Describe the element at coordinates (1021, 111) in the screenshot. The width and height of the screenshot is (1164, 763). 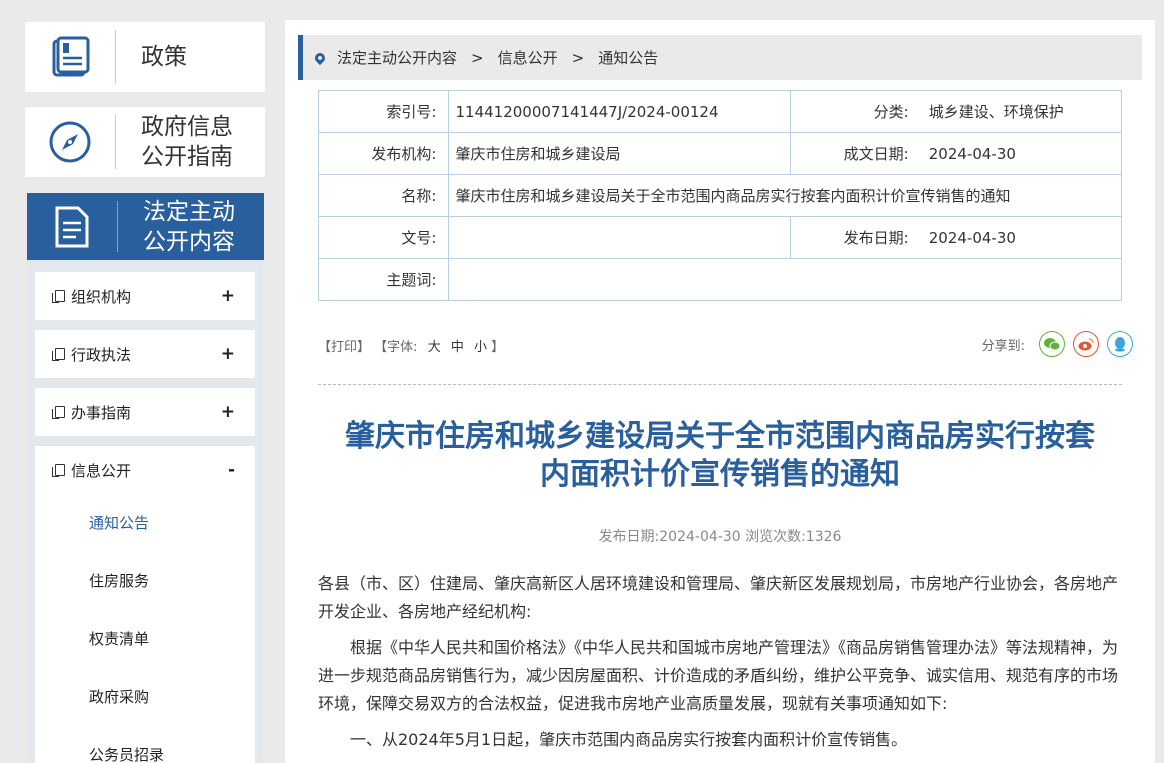
I see `meta-value: 城乡建设、环境保护` at that location.